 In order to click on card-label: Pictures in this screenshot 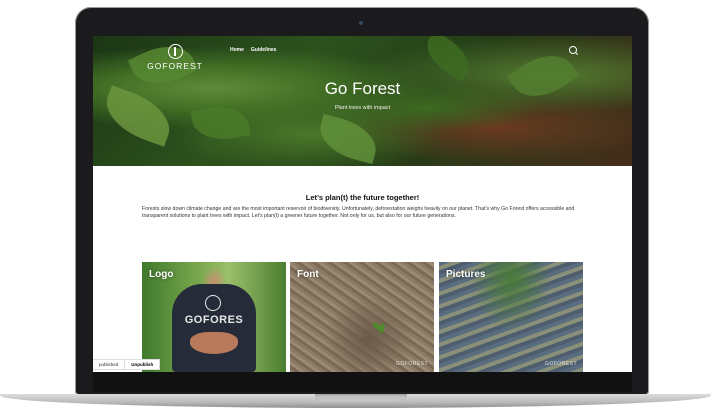, I will do `click(466, 274)`.